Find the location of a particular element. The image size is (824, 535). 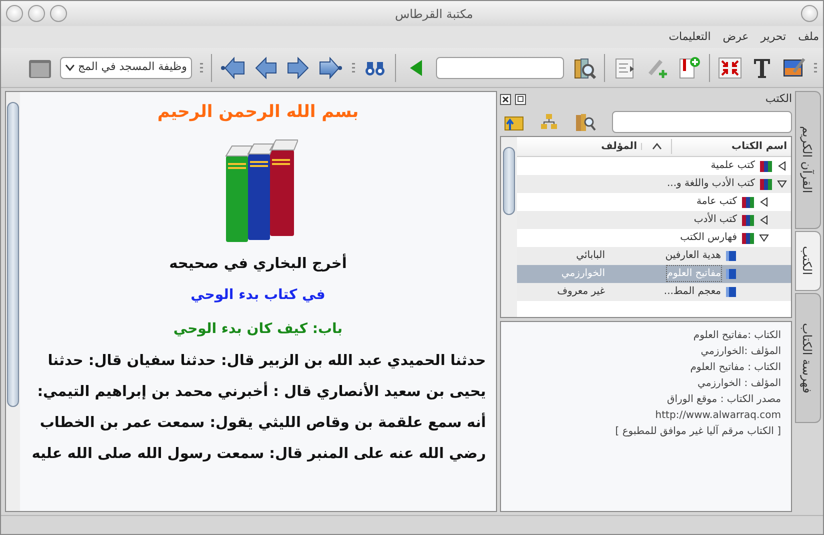

detail-line: http://www.alwarraq.com is located at coordinates (717, 415).